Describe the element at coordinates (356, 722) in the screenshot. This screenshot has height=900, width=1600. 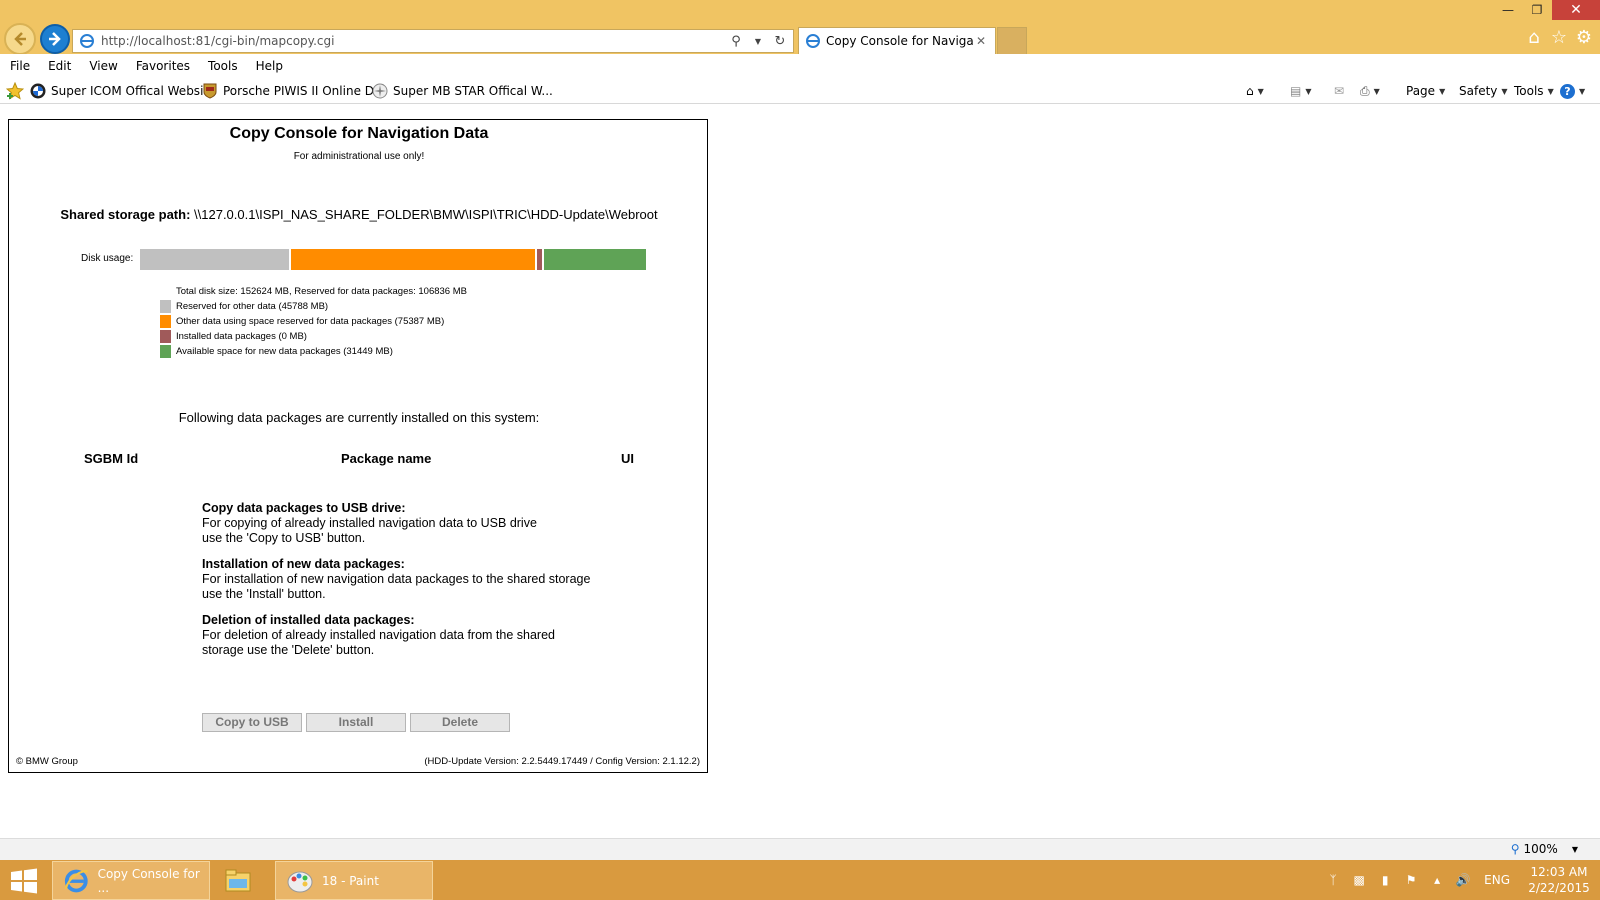
I see `install-button: Install` at that location.